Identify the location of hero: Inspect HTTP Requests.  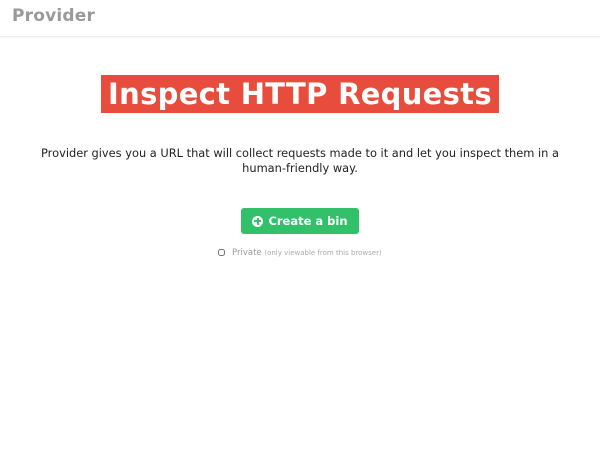
(300, 94).